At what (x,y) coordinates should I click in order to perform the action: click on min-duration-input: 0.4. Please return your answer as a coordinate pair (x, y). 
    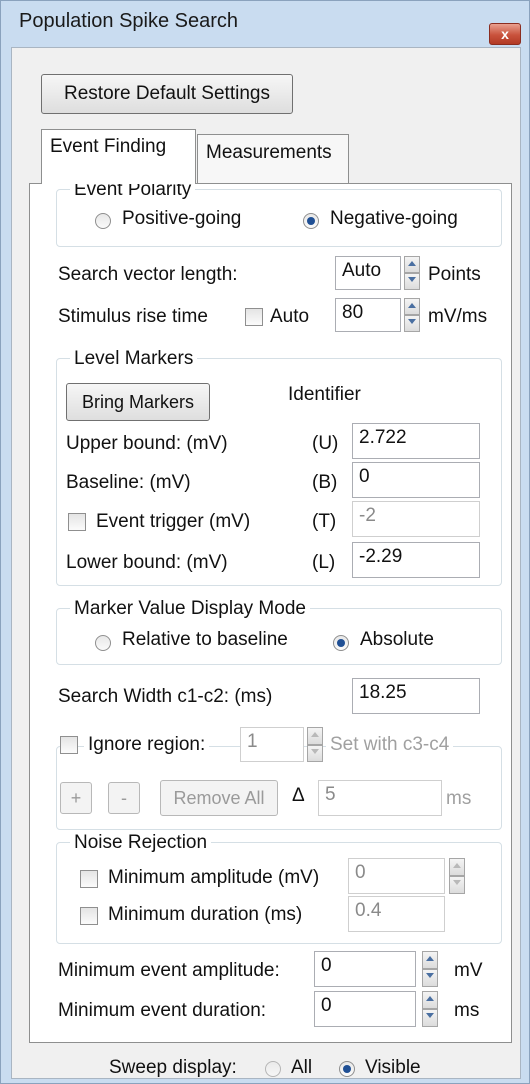
    Looking at the image, I should click on (396, 914).